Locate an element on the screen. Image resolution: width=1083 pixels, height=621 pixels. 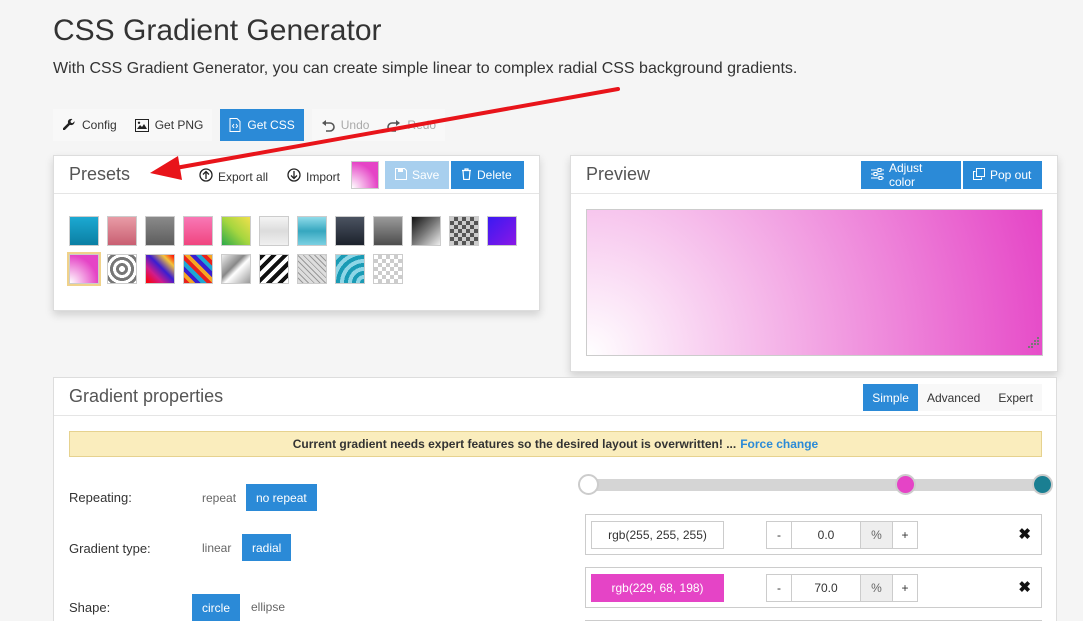
annotation-arrow is located at coordinates (385, 133).